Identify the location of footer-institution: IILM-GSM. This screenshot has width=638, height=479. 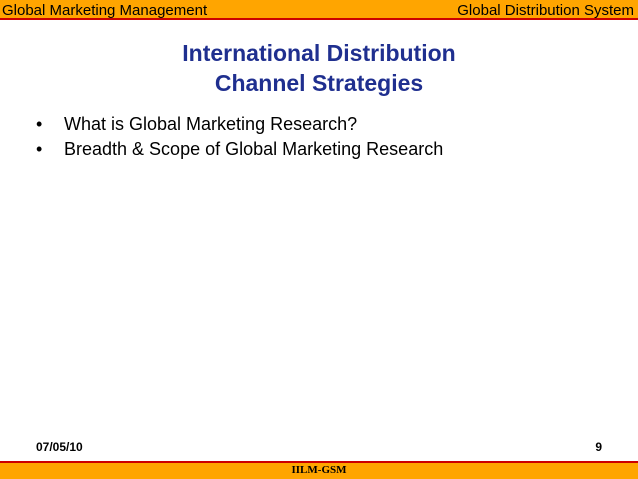
(319, 470).